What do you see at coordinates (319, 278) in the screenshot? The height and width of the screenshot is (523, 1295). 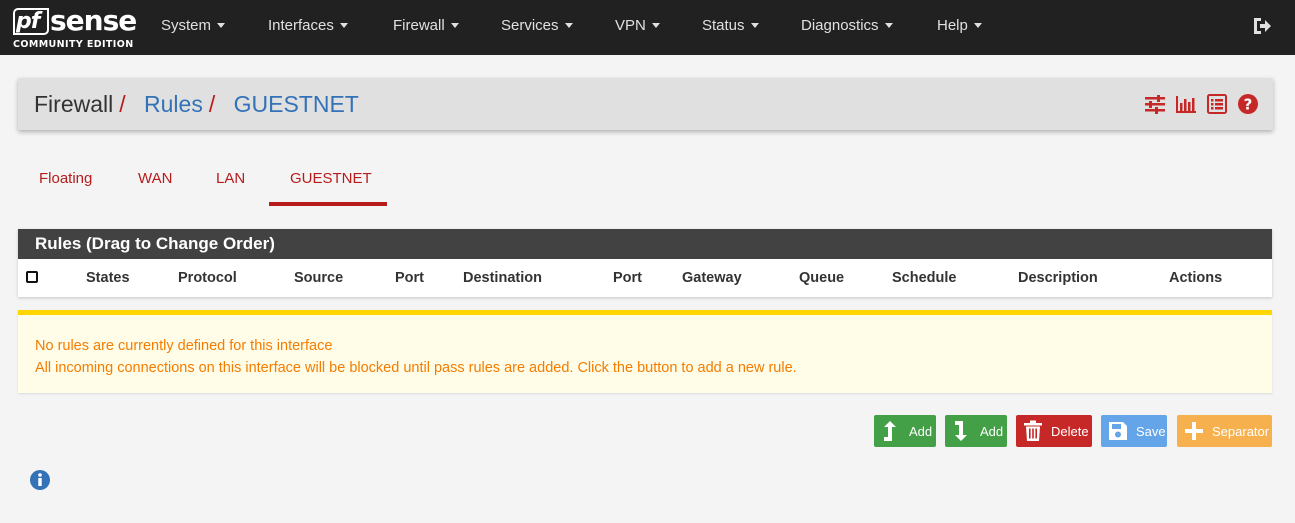 I see `column-header-source: Source` at bounding box center [319, 278].